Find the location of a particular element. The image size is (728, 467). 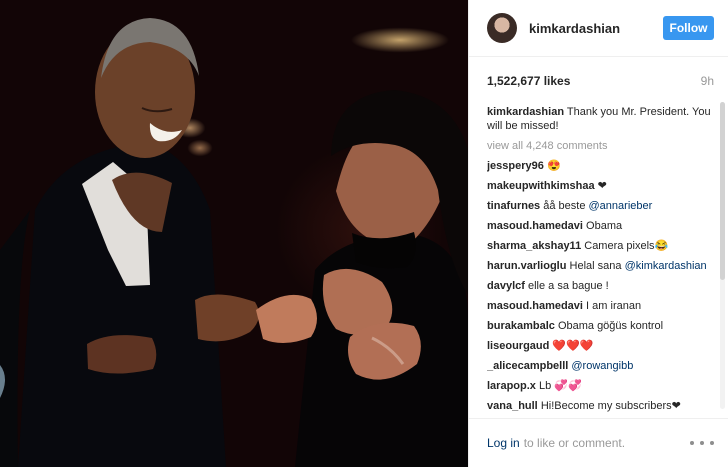

view-all-comments-link: view all 4,248 comments is located at coordinates (601, 146).